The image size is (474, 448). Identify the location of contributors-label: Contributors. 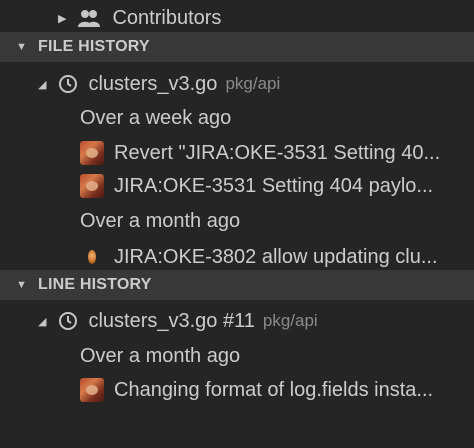
(167, 17).